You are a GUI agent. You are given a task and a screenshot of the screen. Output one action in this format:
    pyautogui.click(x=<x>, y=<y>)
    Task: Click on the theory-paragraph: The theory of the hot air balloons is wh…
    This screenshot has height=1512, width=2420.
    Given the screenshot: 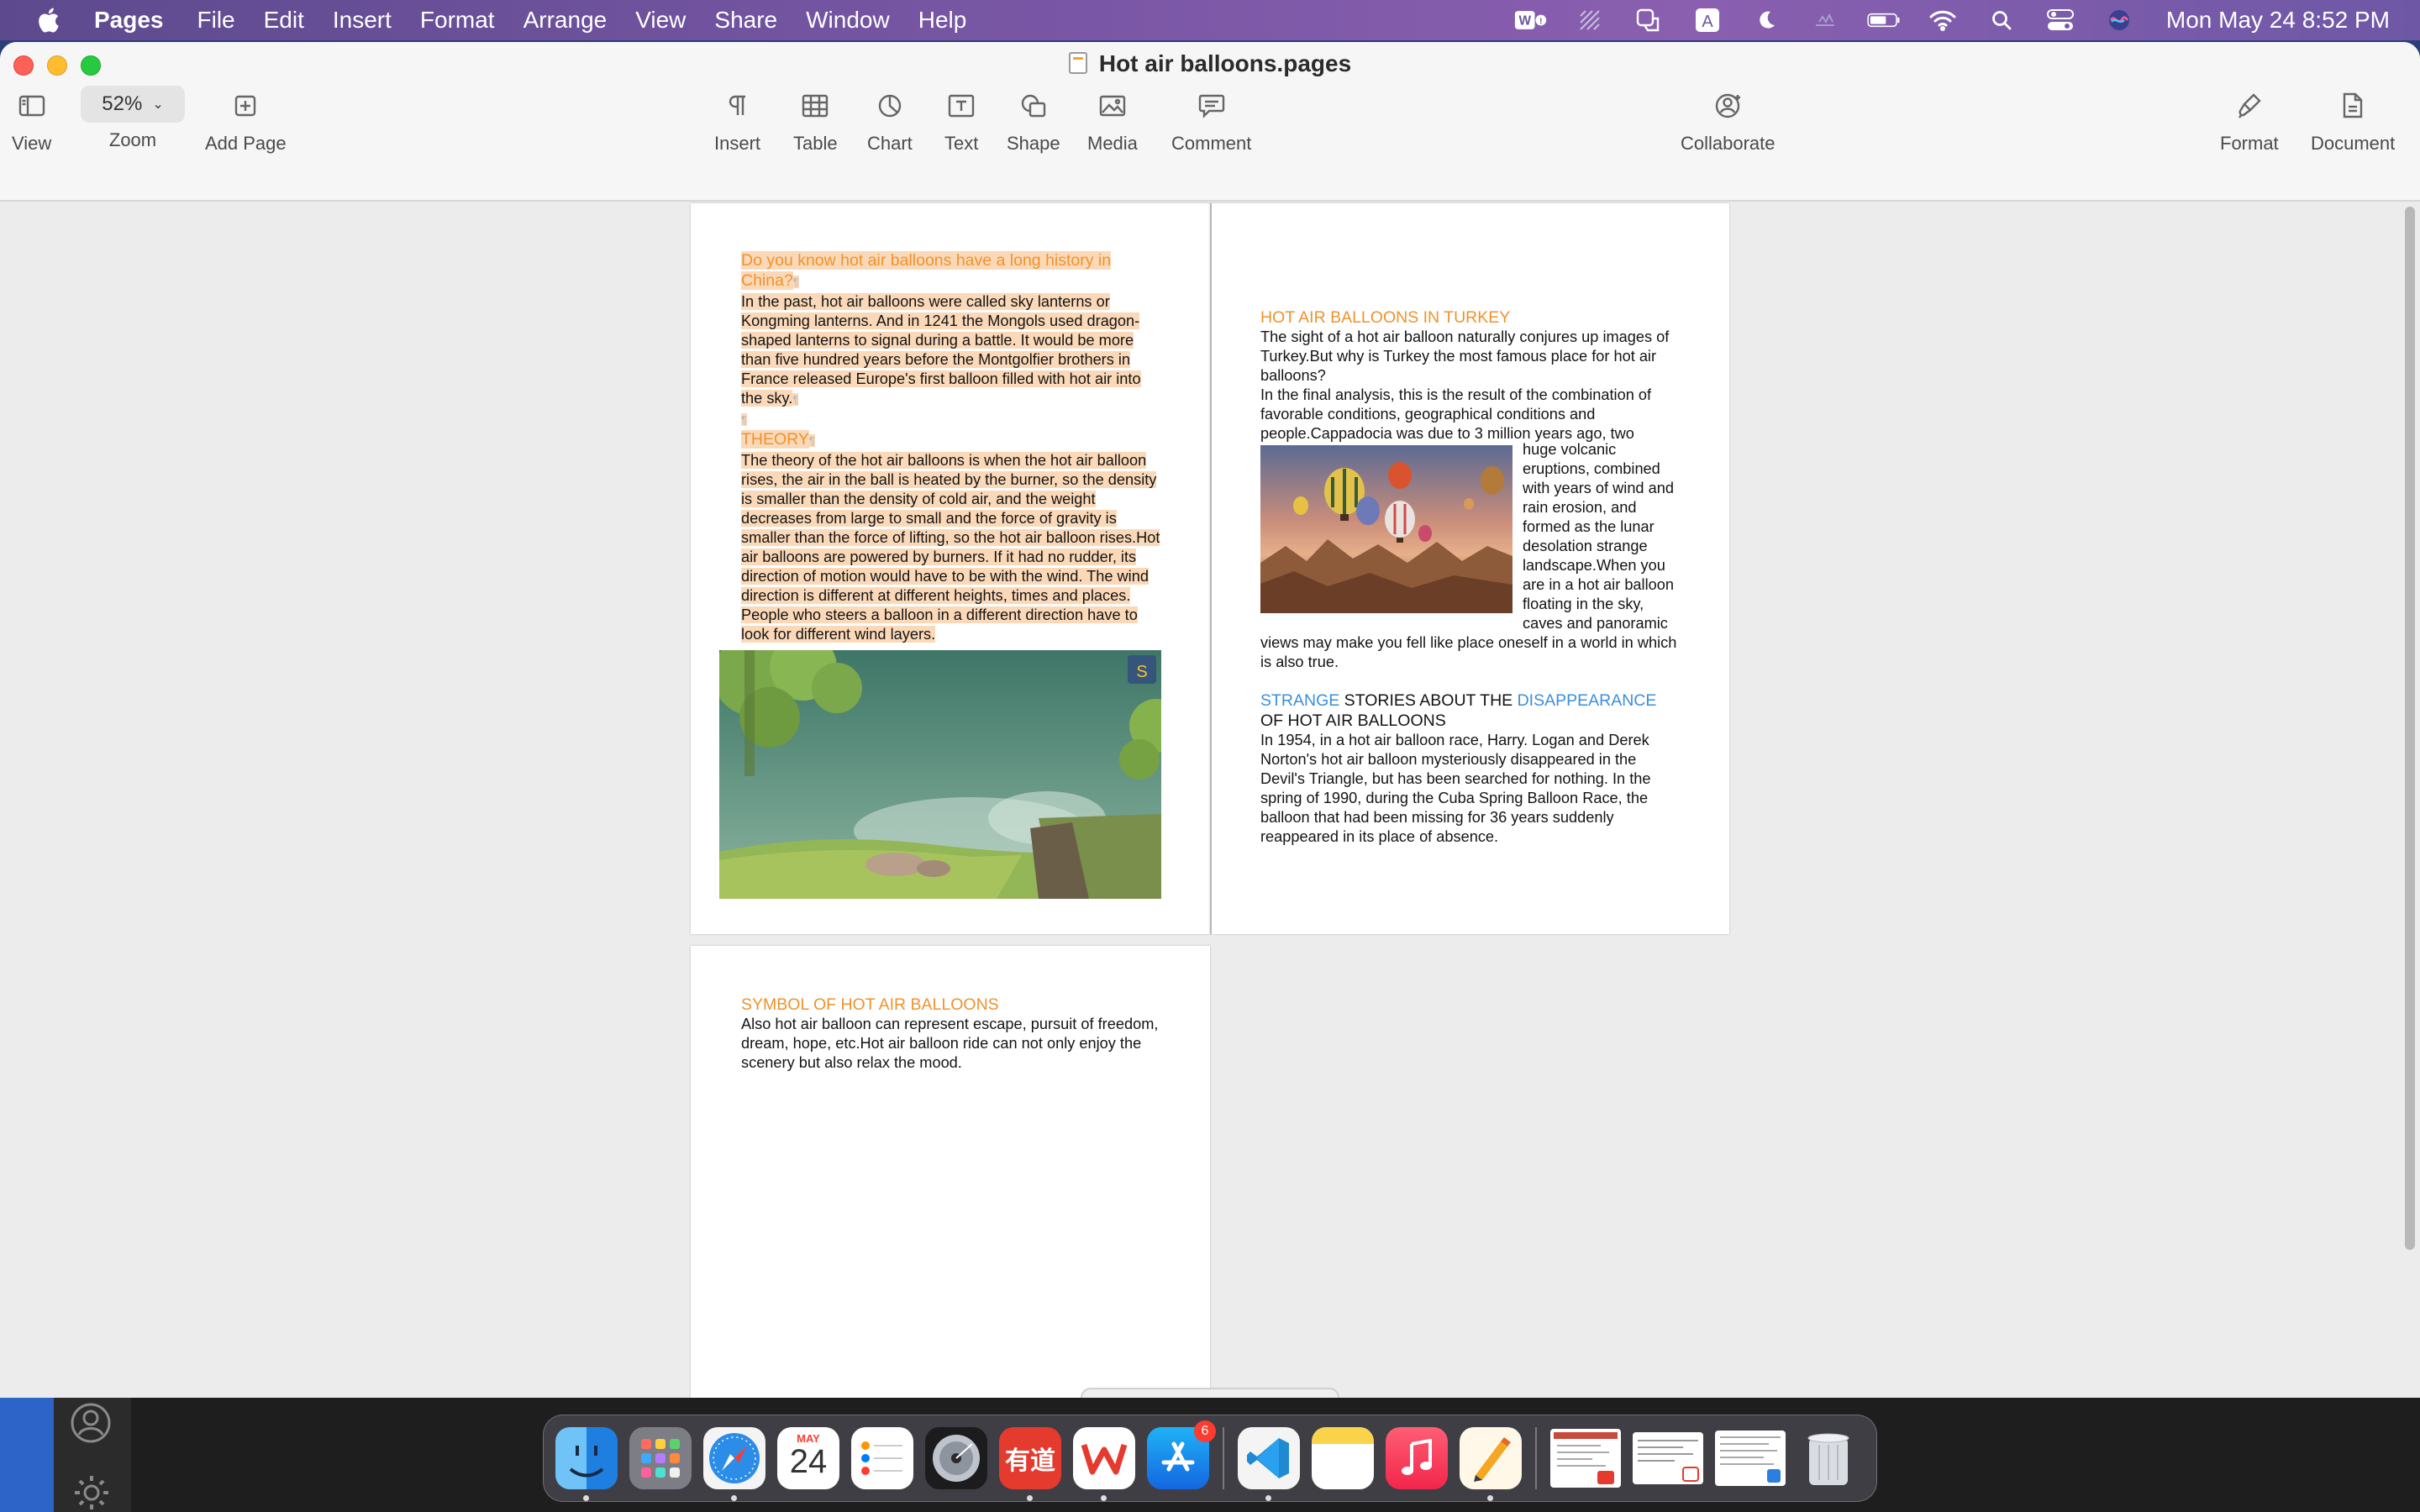 What is the action you would take?
    pyautogui.click(x=951, y=547)
    